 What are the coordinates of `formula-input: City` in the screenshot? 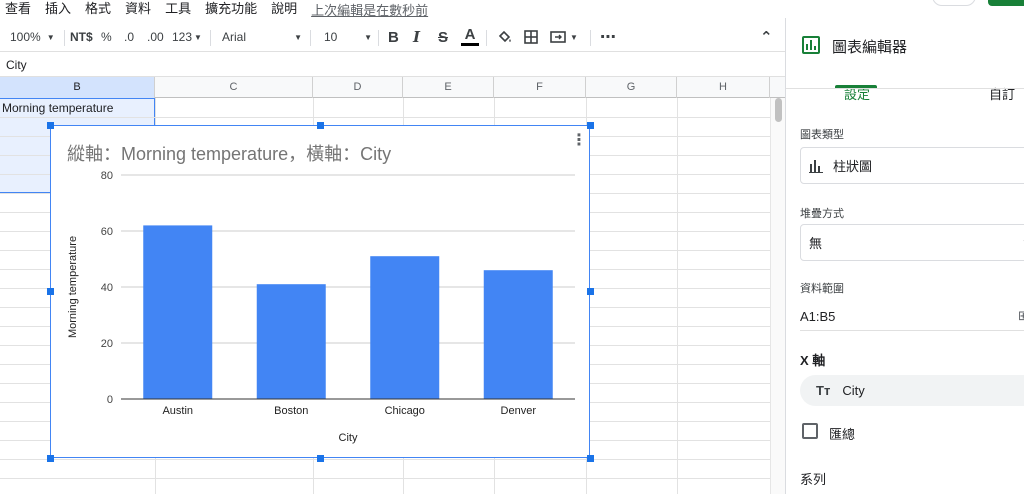 It's located at (16, 65).